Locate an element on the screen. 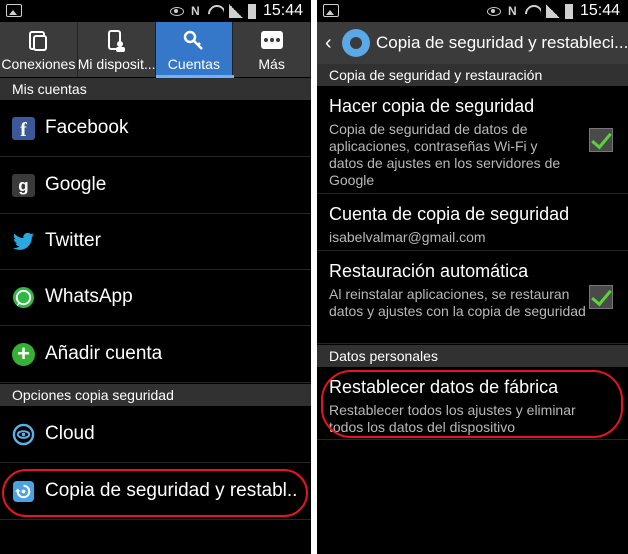 The image size is (628, 554). account-facebook: f Facebook is located at coordinates (155, 129).